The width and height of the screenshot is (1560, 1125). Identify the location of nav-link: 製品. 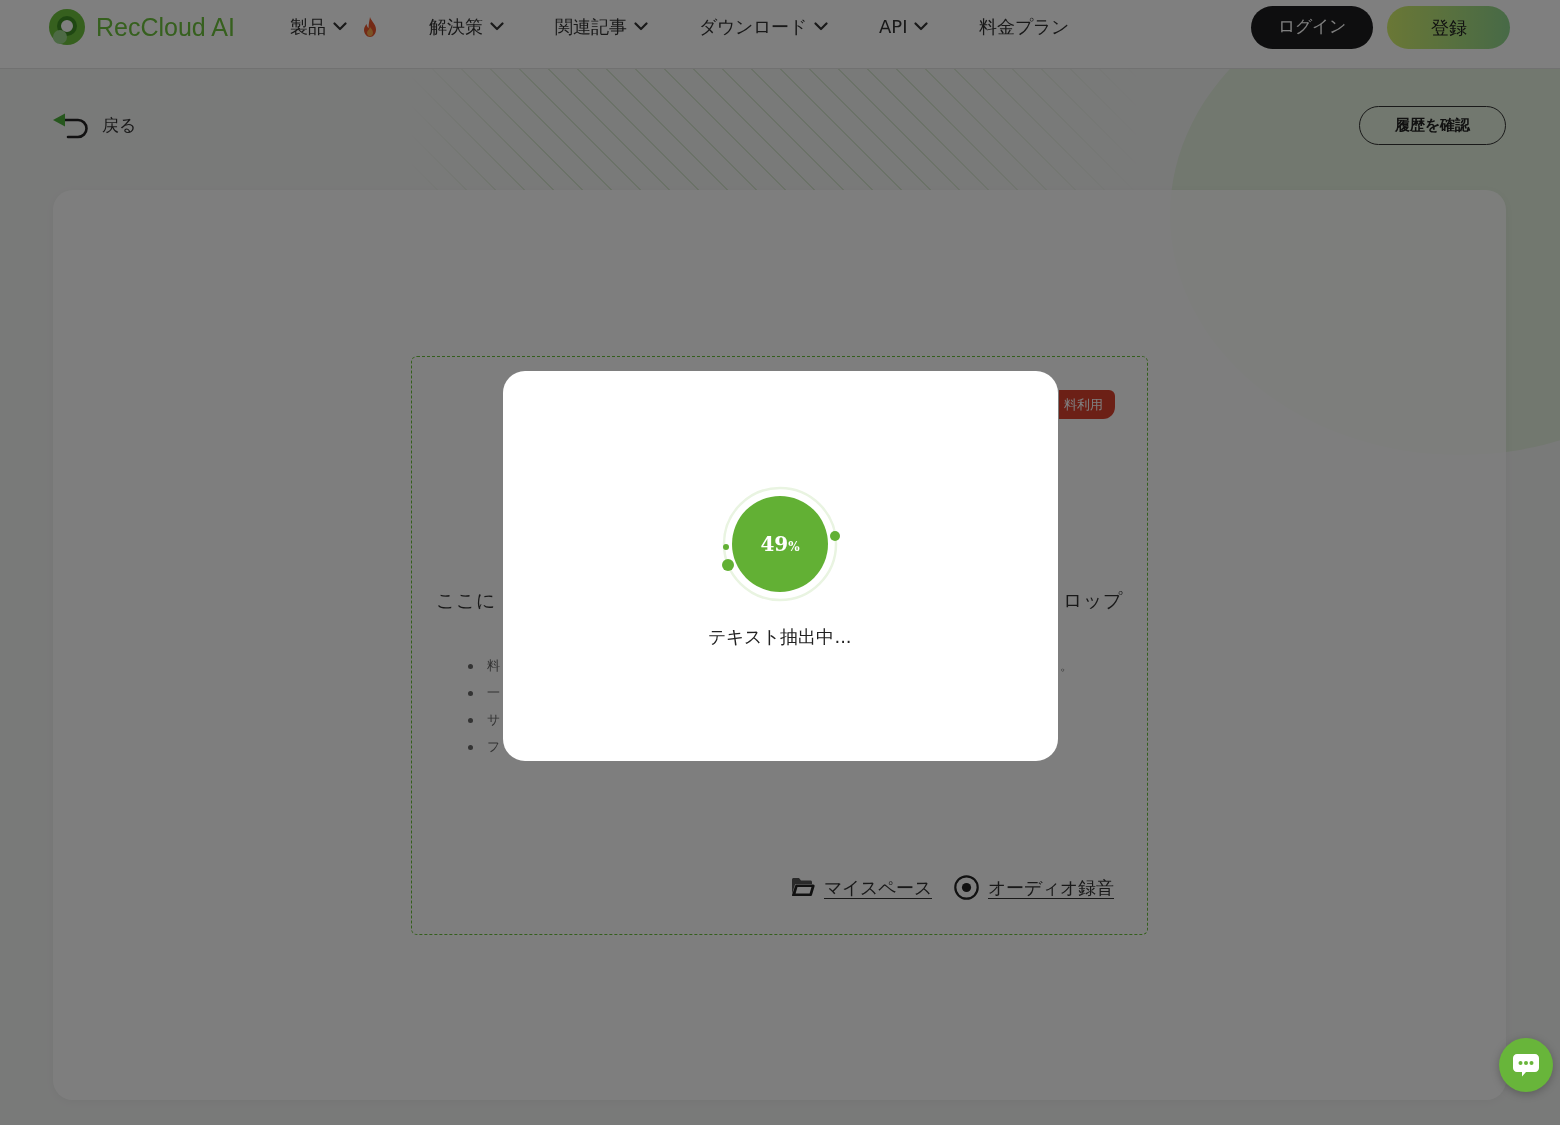
(318, 27).